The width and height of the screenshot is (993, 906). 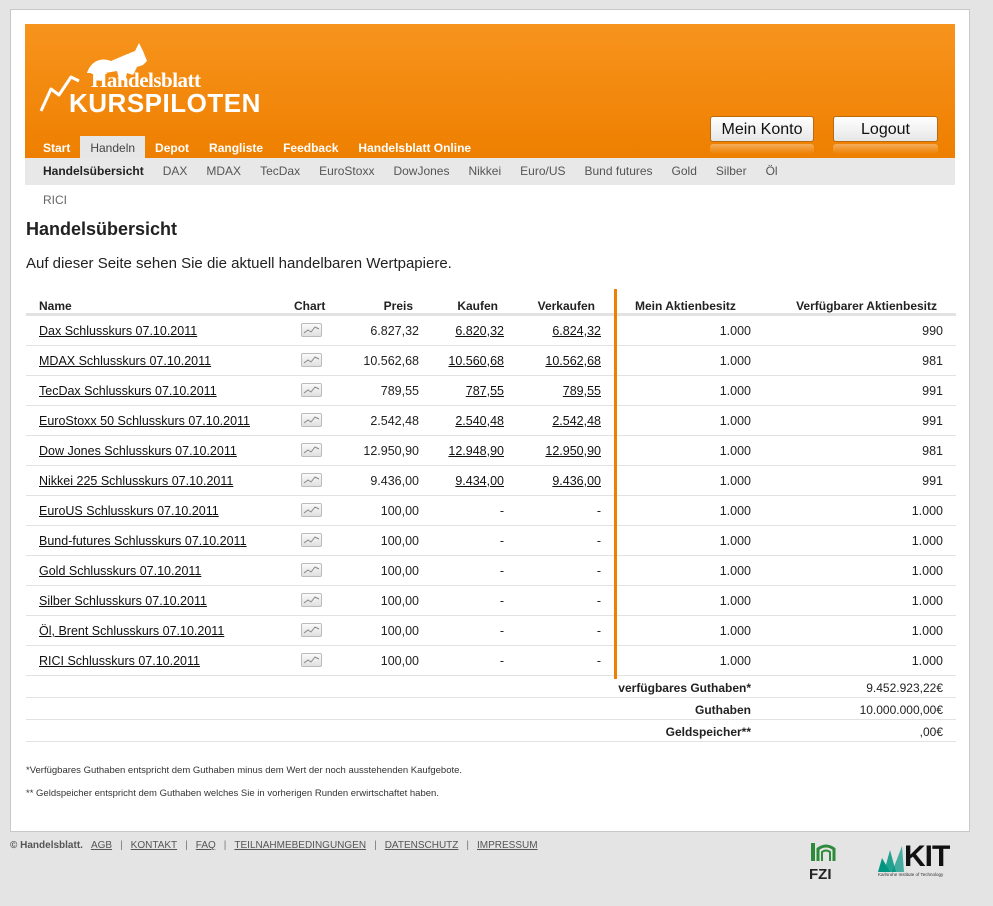 I want to click on security-name-link: MDAX Schlusskurs 07.10.2011, so click(x=125, y=361).